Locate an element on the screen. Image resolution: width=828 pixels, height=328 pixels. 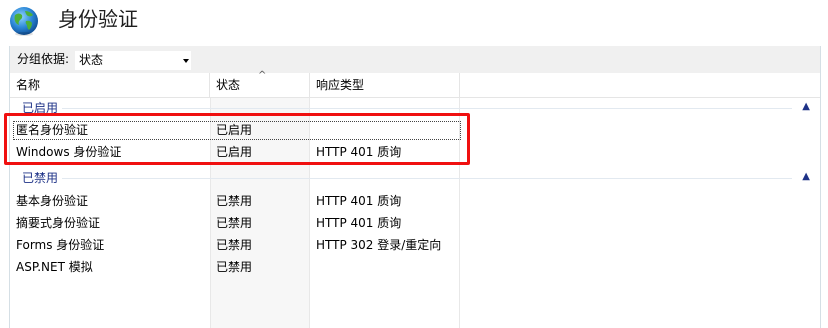
column-header-name: 名称 is located at coordinates (110, 85).